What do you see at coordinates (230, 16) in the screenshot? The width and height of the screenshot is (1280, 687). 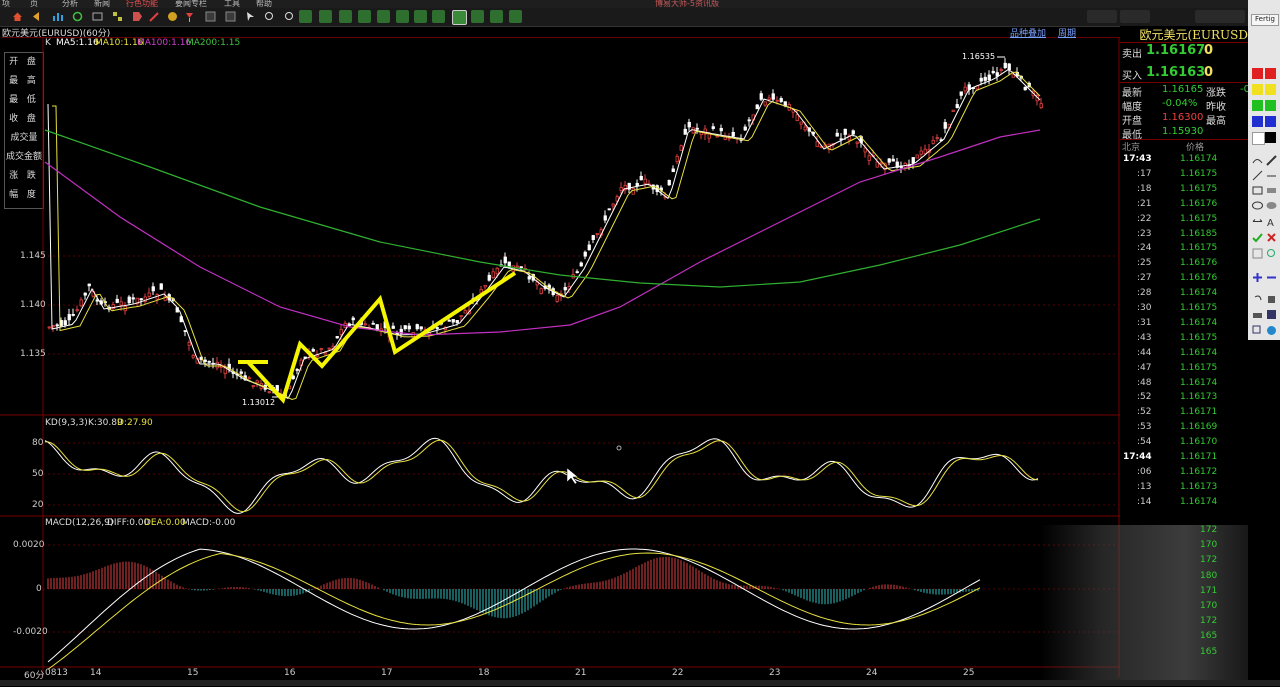 I see `list-icon` at bounding box center [230, 16].